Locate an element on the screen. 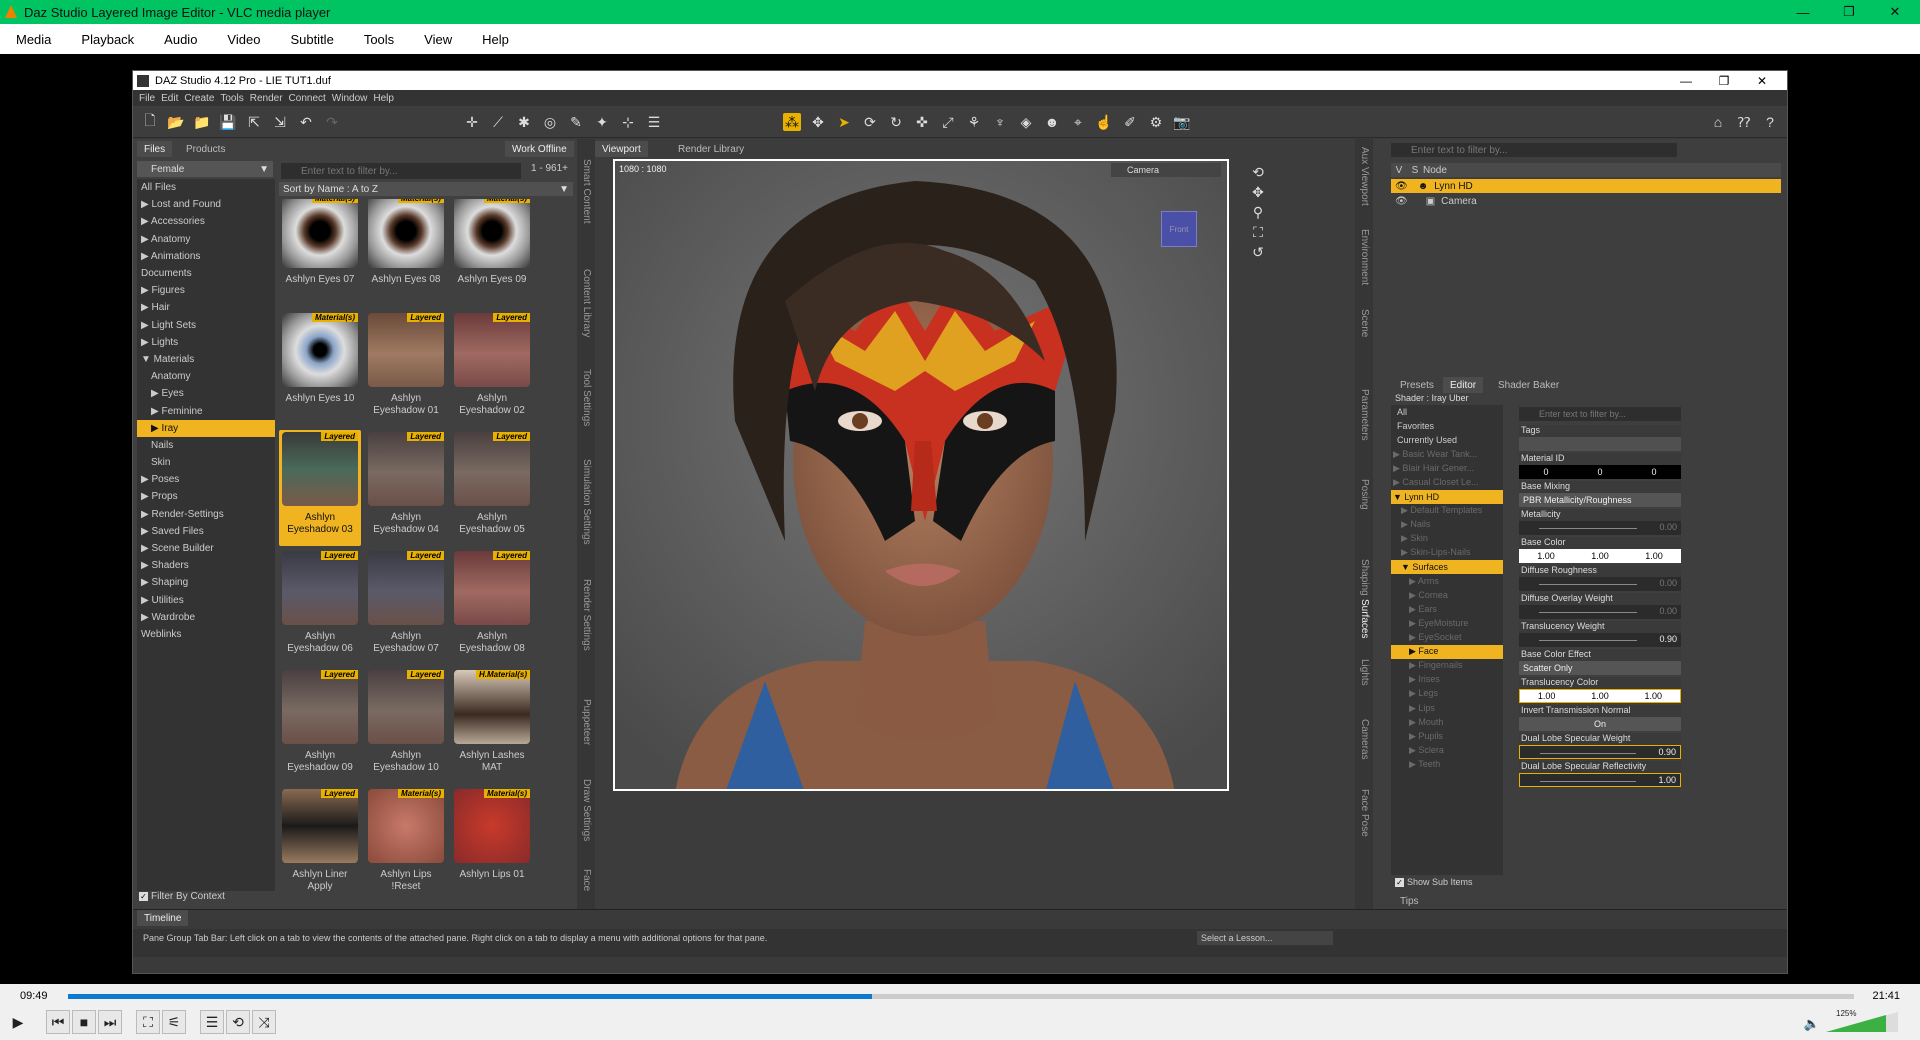 This screenshot has width=1920, height=1040. category-item: Weblinks is located at coordinates (206, 634).